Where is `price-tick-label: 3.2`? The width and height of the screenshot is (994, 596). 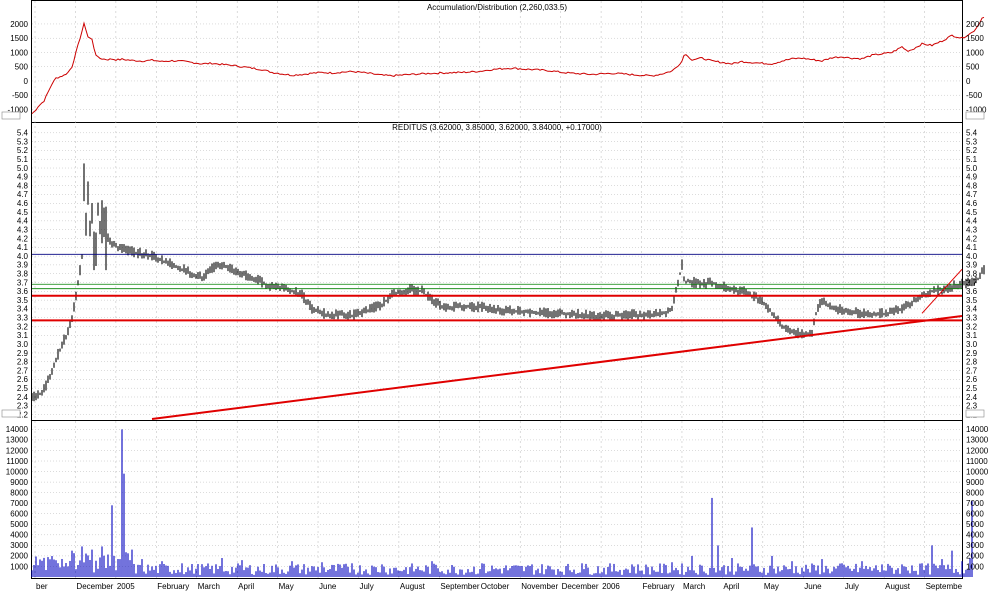 price-tick-label: 3.2 is located at coordinates (972, 326).